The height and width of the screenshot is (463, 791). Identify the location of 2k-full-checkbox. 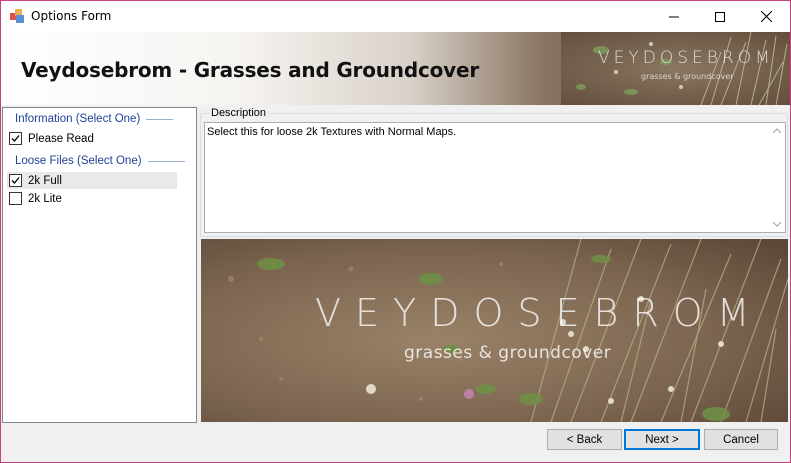
(15, 180).